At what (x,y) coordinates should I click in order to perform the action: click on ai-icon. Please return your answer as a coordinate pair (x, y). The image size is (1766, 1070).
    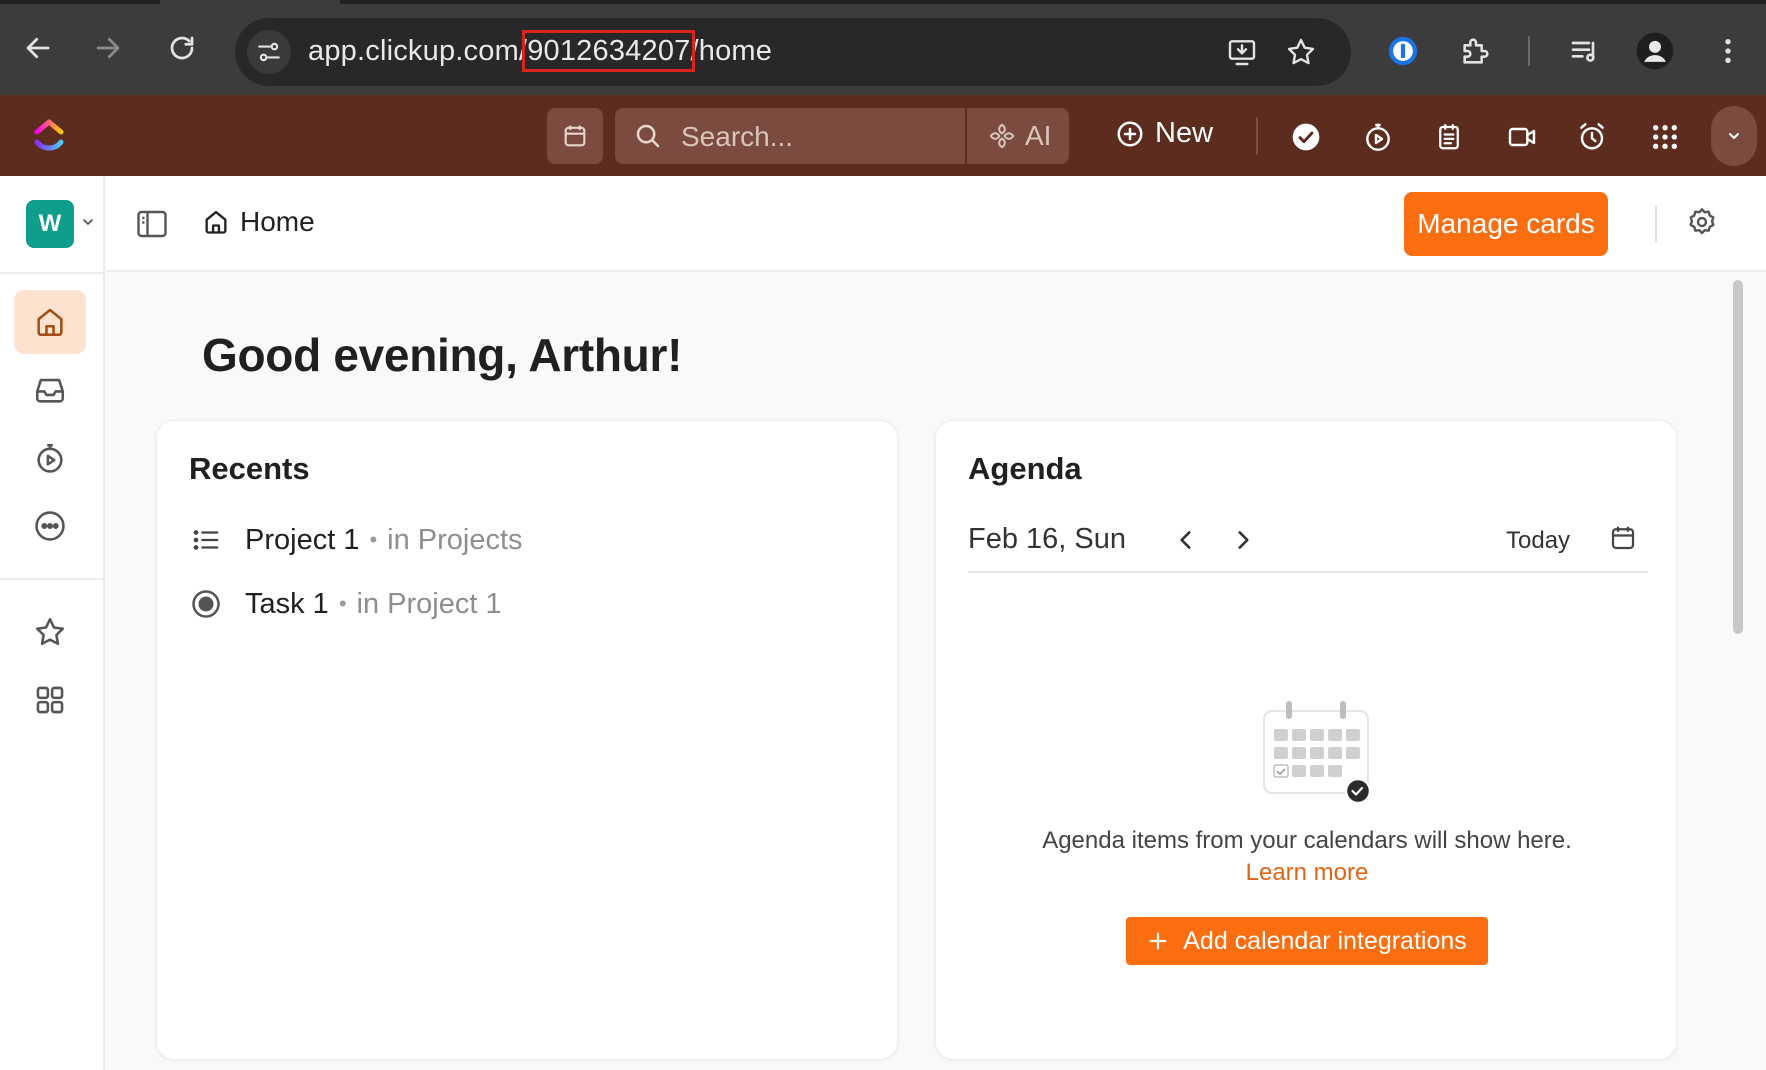
    Looking at the image, I should click on (1002, 136).